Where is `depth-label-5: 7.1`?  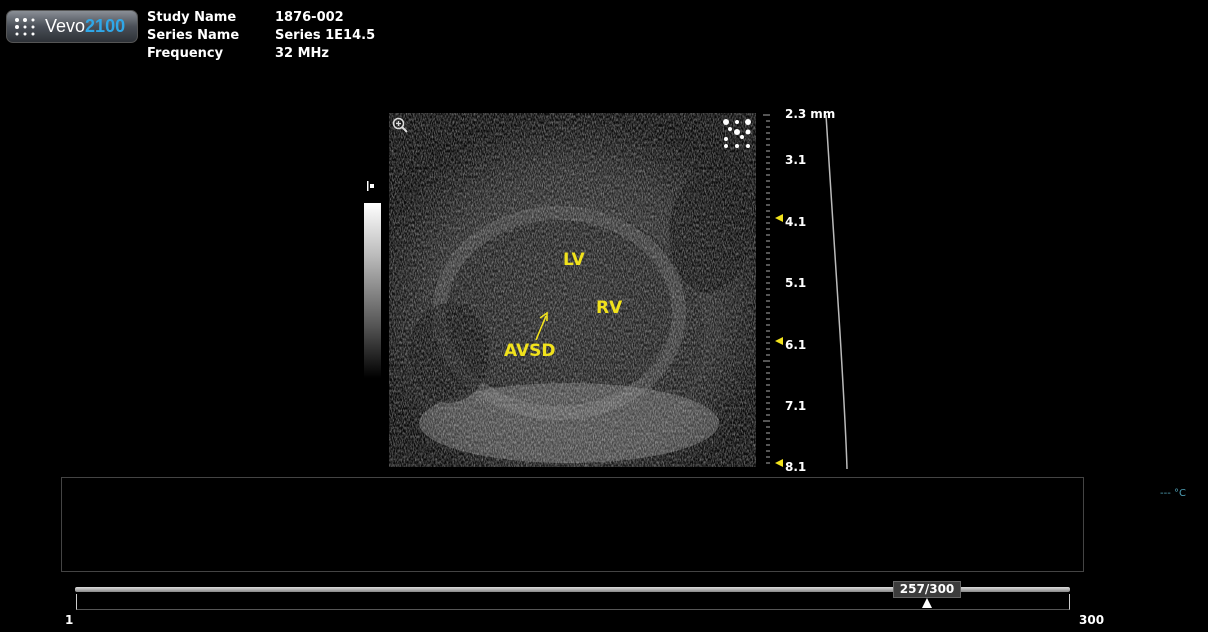
depth-label-5: 7.1 is located at coordinates (796, 406).